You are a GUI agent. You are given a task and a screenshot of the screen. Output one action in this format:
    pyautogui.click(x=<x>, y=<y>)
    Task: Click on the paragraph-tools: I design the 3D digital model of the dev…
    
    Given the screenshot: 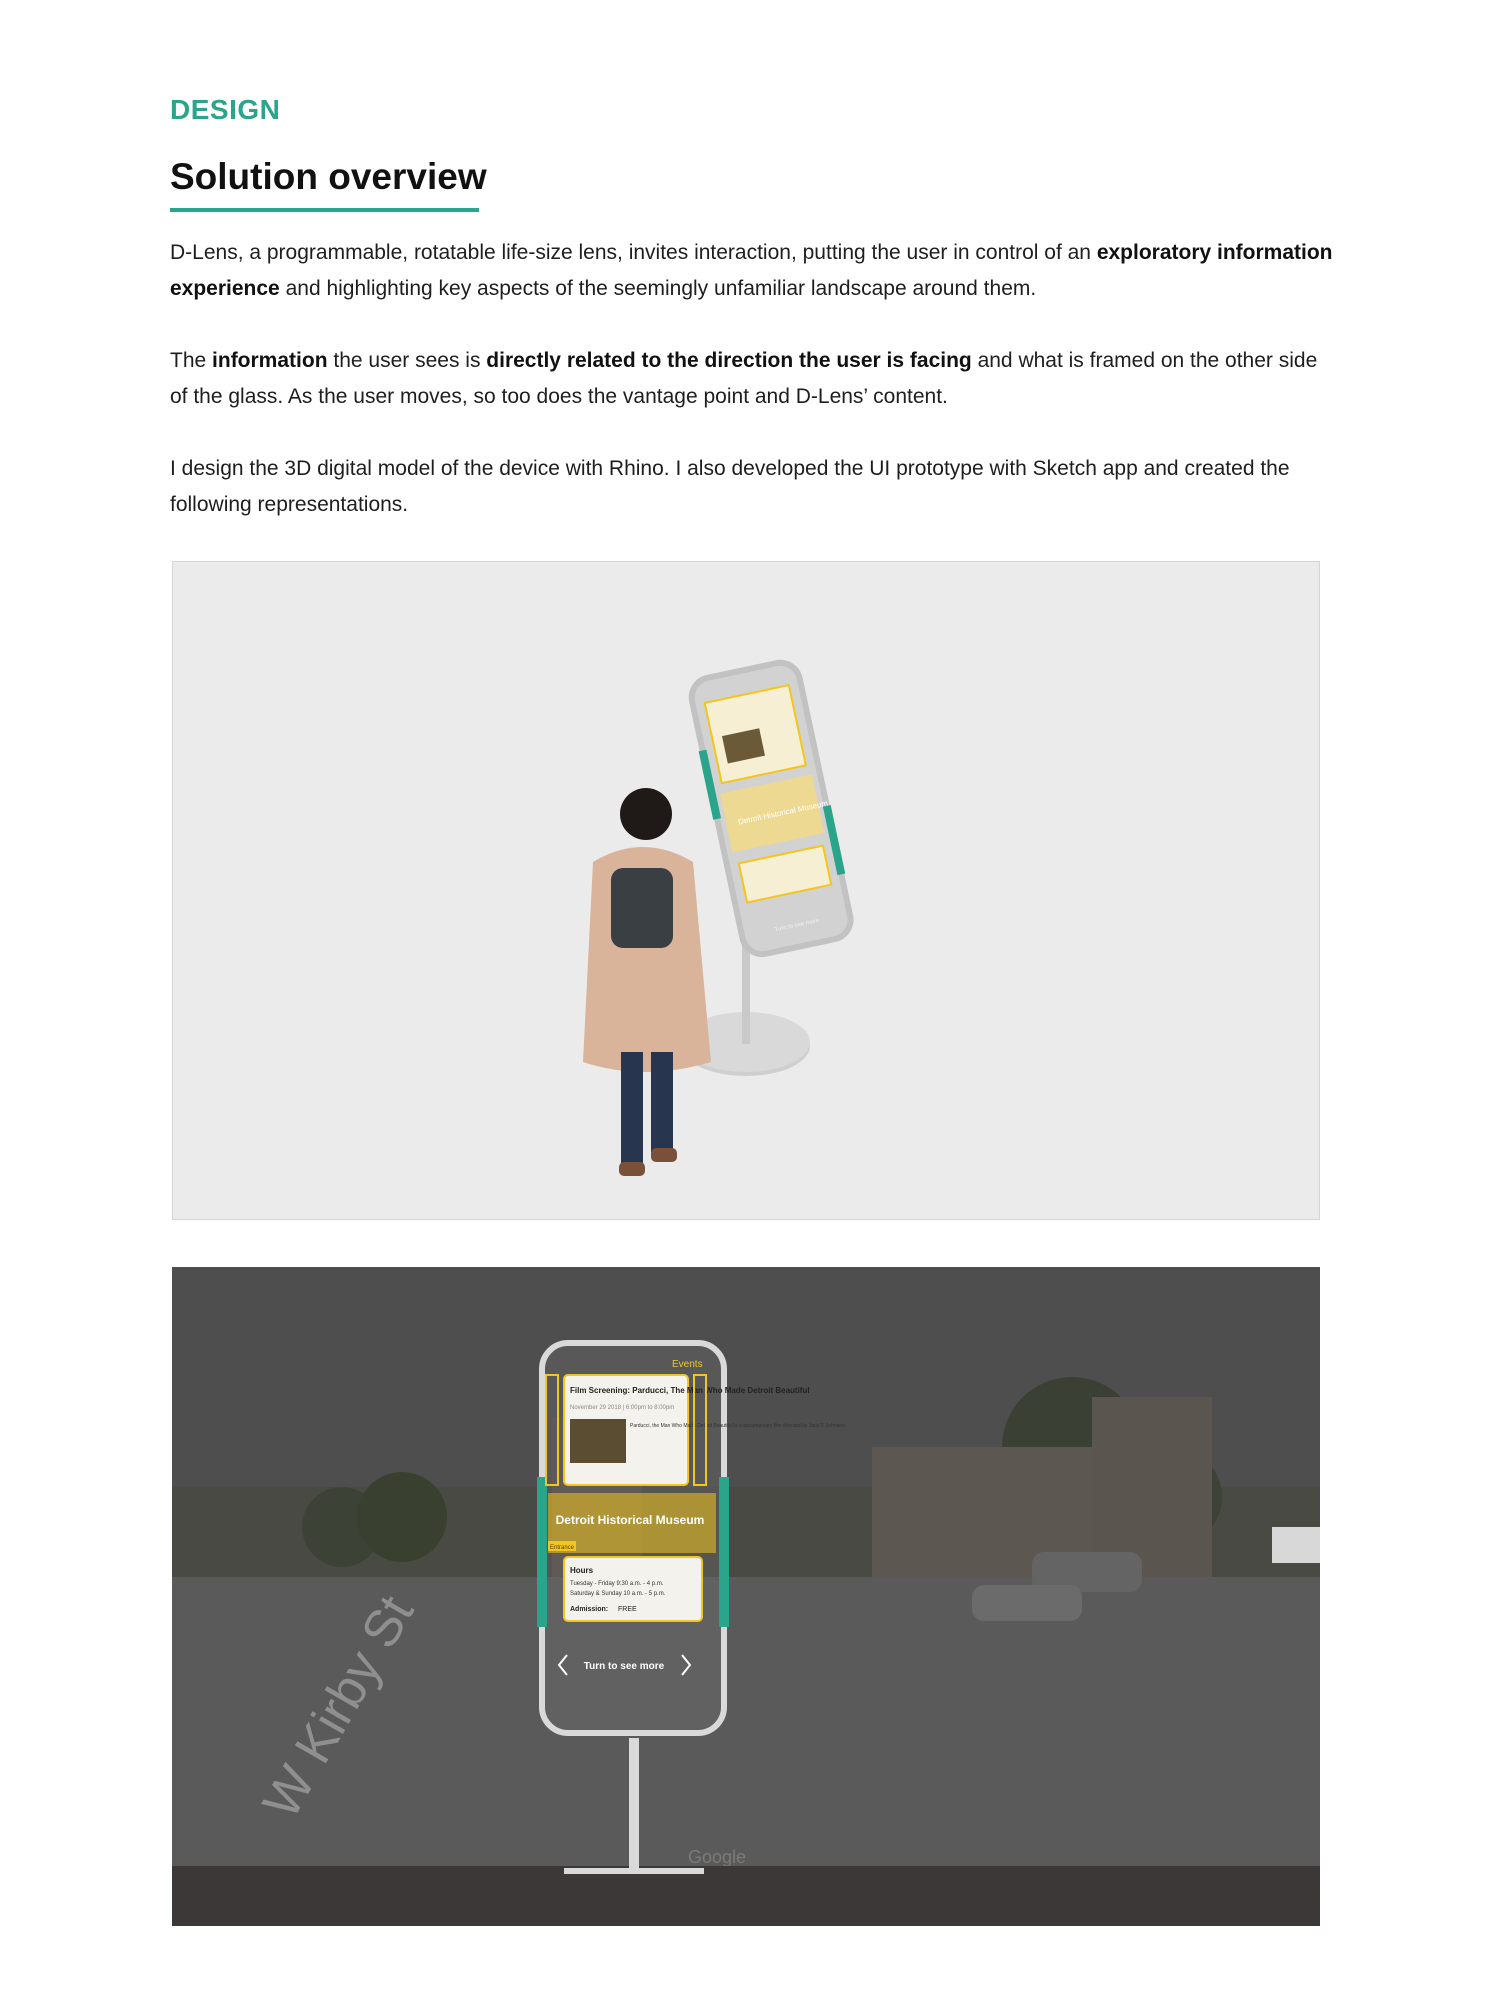 What is the action you would take?
    pyautogui.click(x=755, y=487)
    